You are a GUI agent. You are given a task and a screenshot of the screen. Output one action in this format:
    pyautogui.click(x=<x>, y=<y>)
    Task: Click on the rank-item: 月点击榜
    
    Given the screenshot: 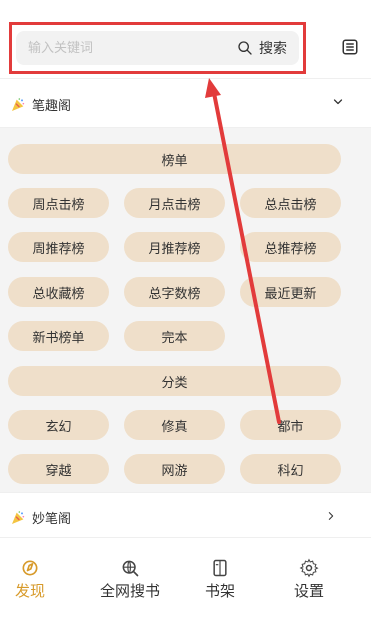 What is the action you would take?
    pyautogui.click(x=174, y=203)
    